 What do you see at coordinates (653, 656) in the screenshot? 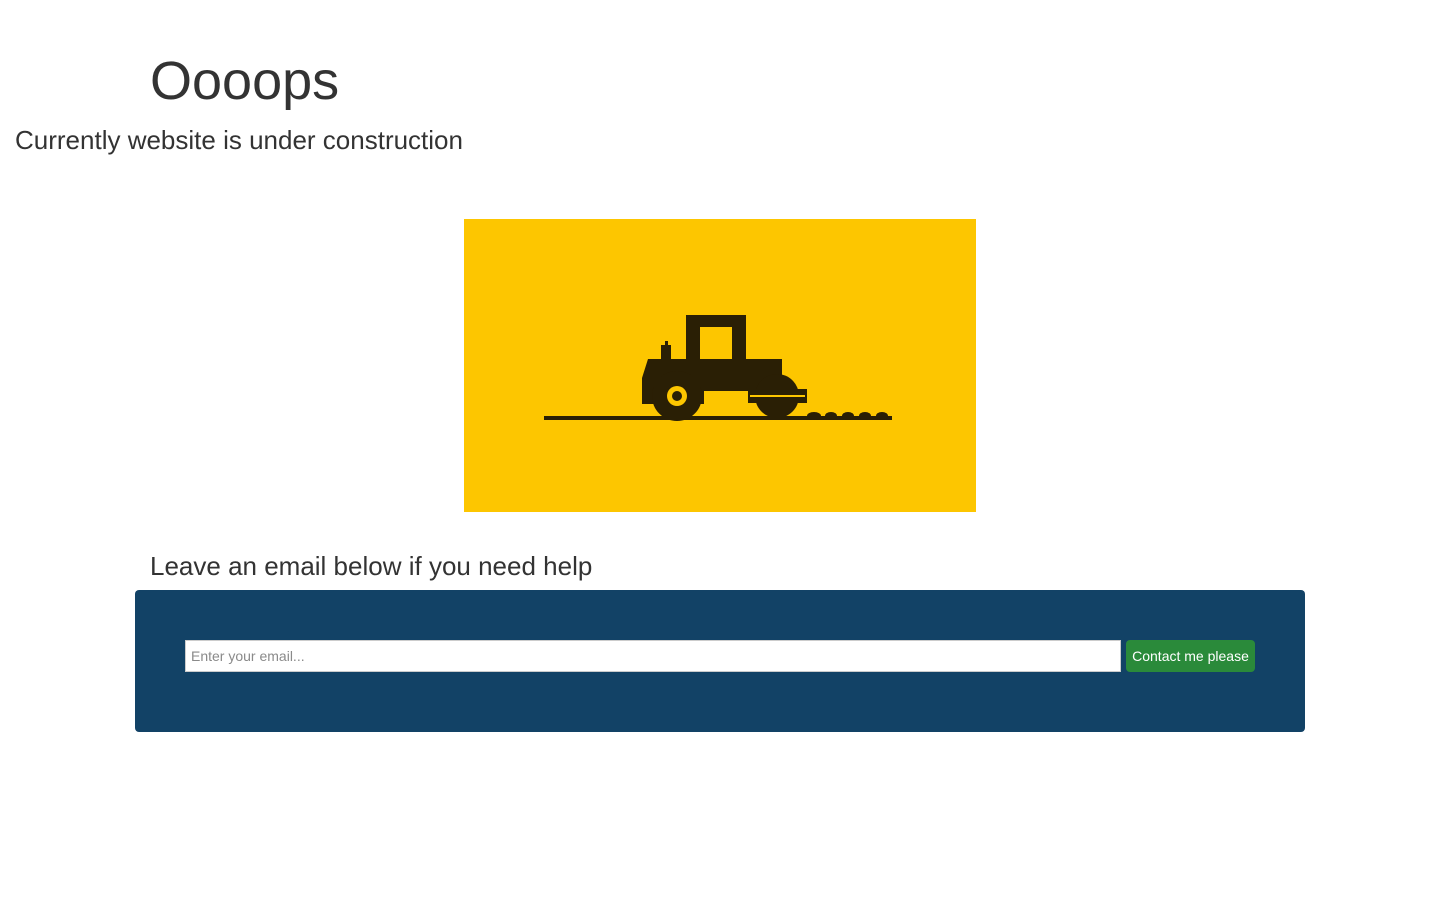
I see `email-input` at bounding box center [653, 656].